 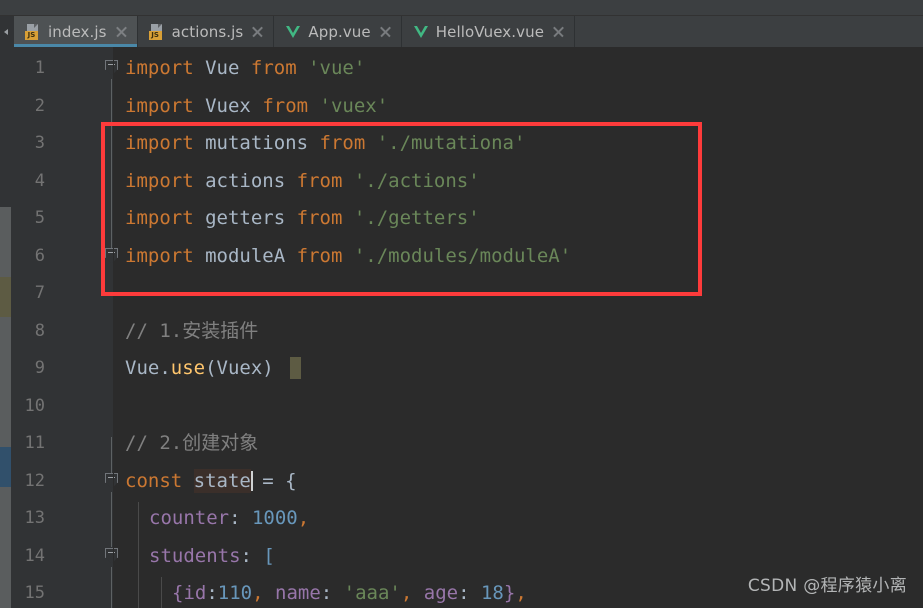 I want to click on code-line-15: {id:110, name: 'aaa', age: 18},, so click(x=349, y=593).